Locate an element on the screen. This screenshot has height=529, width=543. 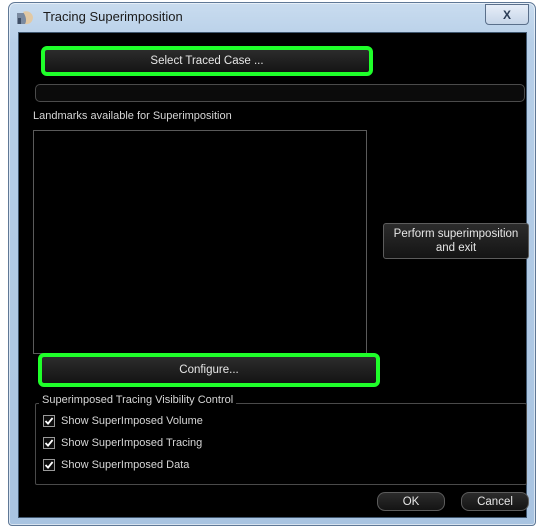
show-superimposed-volume-option: Show SuperImposed Volume is located at coordinates (123, 421).